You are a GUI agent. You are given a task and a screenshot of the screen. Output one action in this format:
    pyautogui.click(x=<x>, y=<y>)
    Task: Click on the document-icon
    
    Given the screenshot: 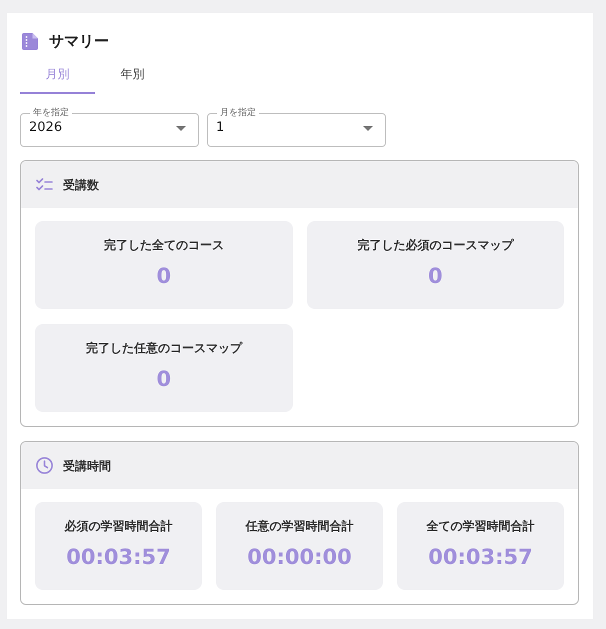 What is the action you would take?
    pyautogui.click(x=30, y=41)
    